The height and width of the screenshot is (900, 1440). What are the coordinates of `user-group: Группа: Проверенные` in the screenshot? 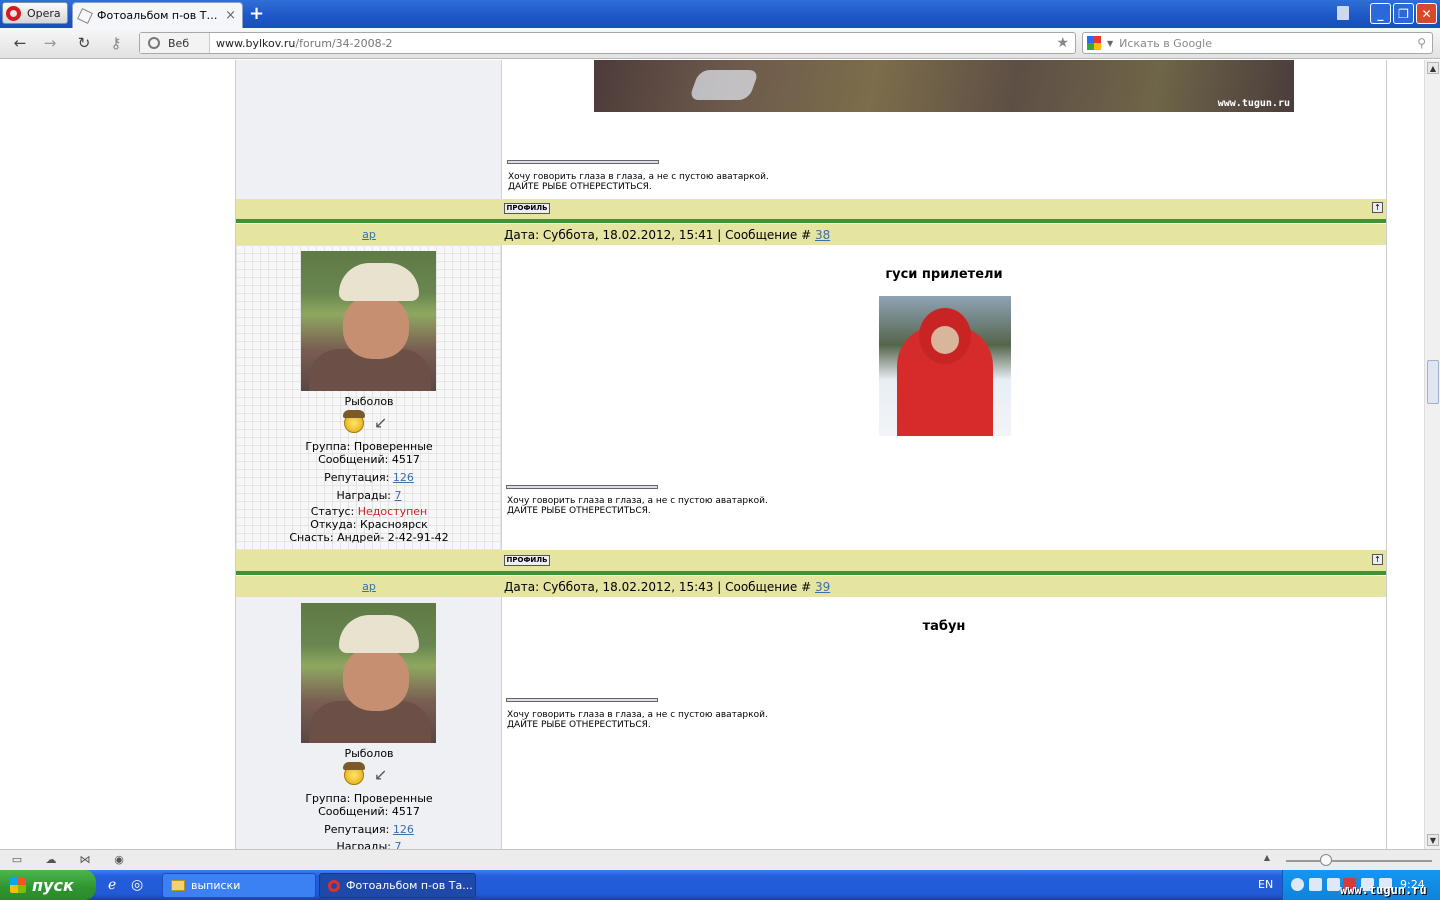 It's located at (369, 446).